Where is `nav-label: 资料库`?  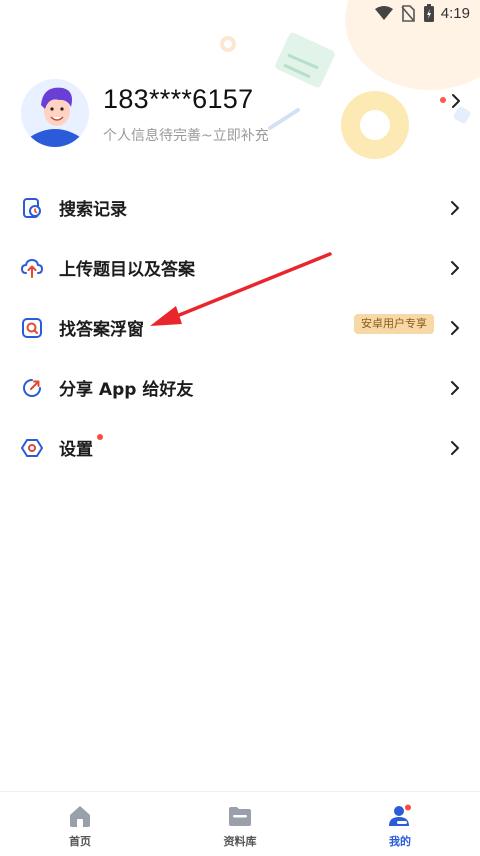
nav-label: 资料库 is located at coordinates (240, 841).